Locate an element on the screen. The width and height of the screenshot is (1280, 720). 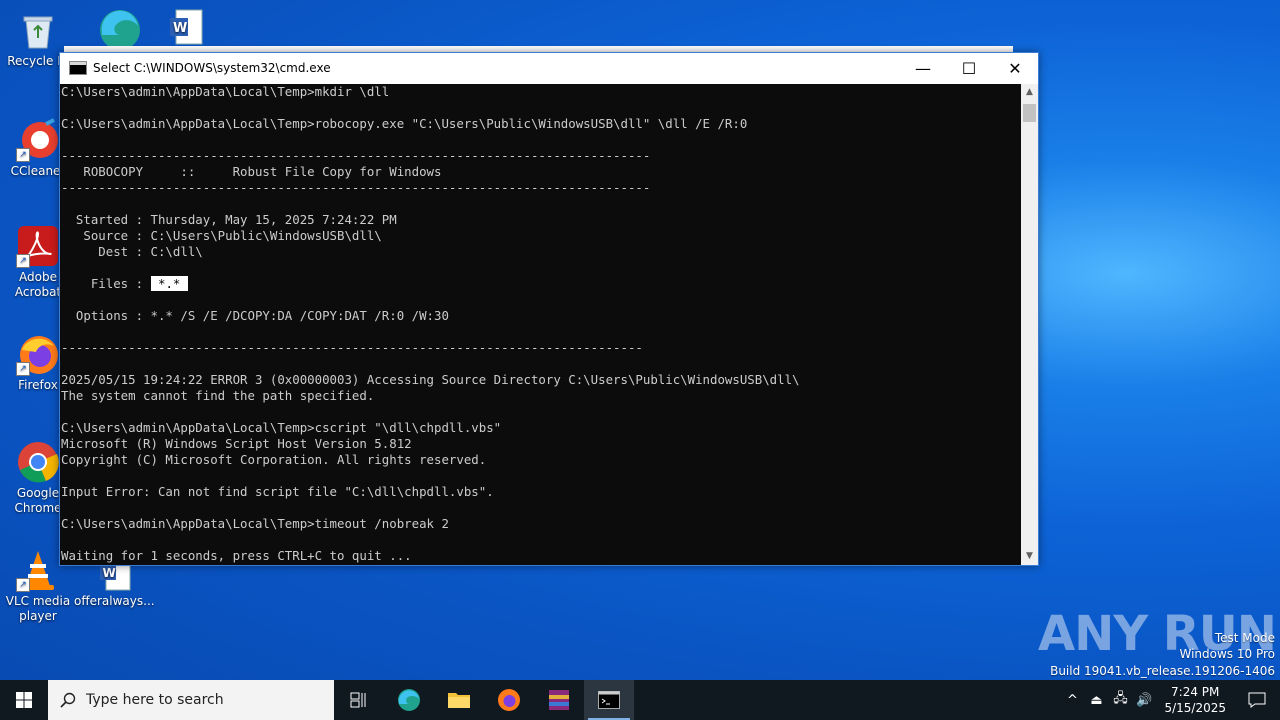
task-view-button is located at coordinates (359, 700).